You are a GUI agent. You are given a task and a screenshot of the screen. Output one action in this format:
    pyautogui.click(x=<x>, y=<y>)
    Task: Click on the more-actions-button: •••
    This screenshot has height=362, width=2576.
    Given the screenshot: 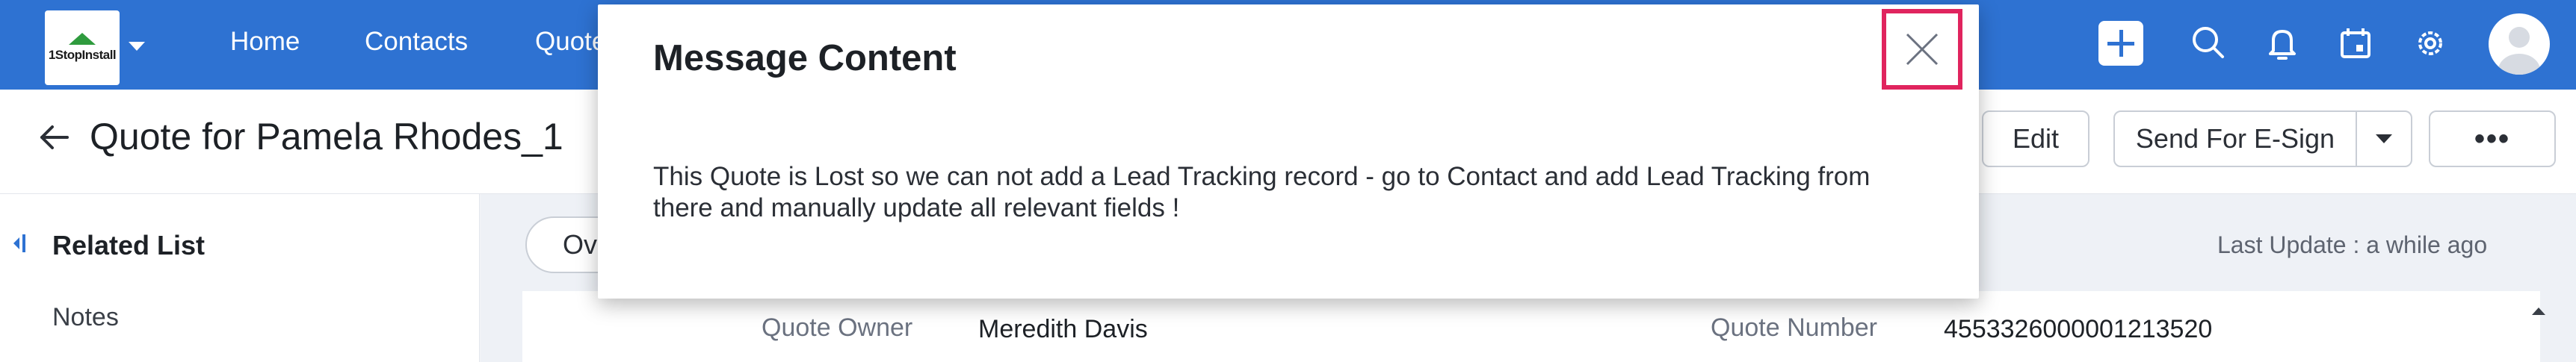 What is the action you would take?
    pyautogui.click(x=2493, y=138)
    